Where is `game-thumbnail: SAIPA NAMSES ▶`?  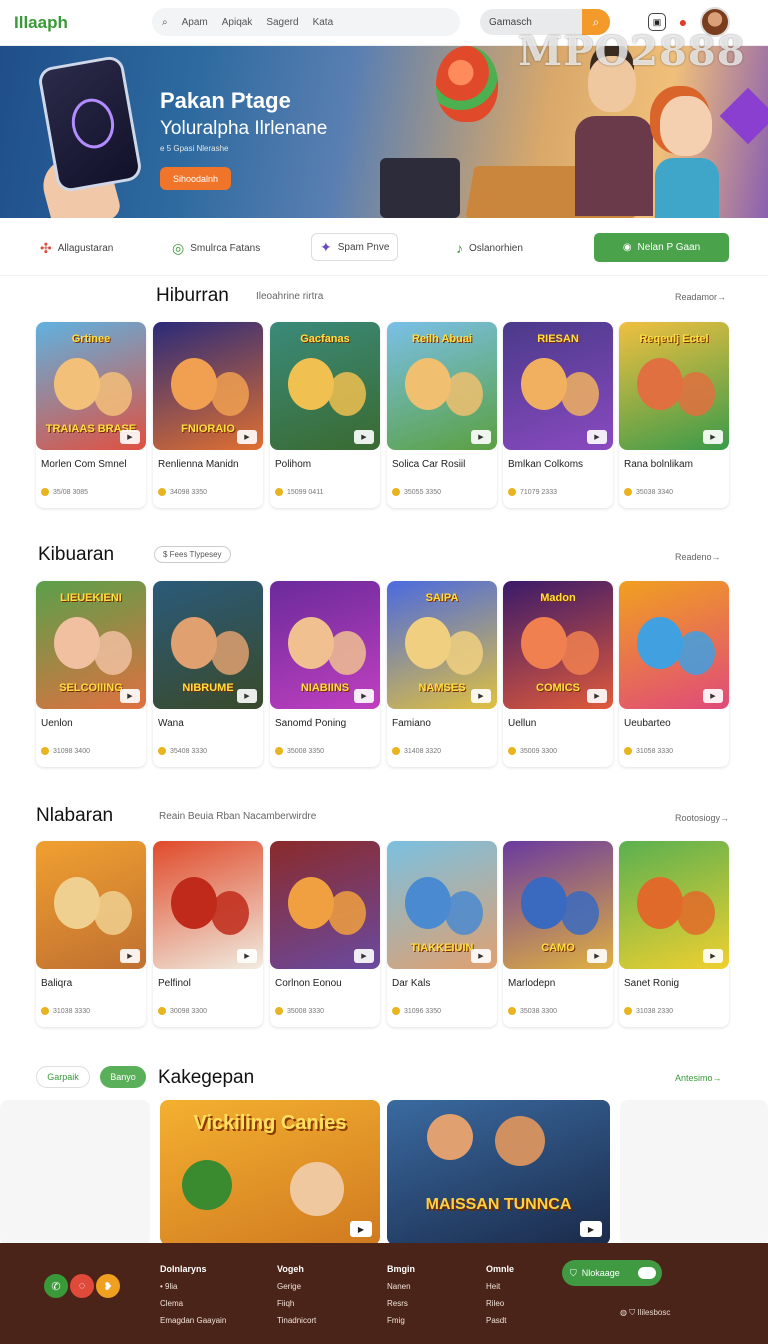 game-thumbnail: SAIPA NAMSES ▶ is located at coordinates (442, 645).